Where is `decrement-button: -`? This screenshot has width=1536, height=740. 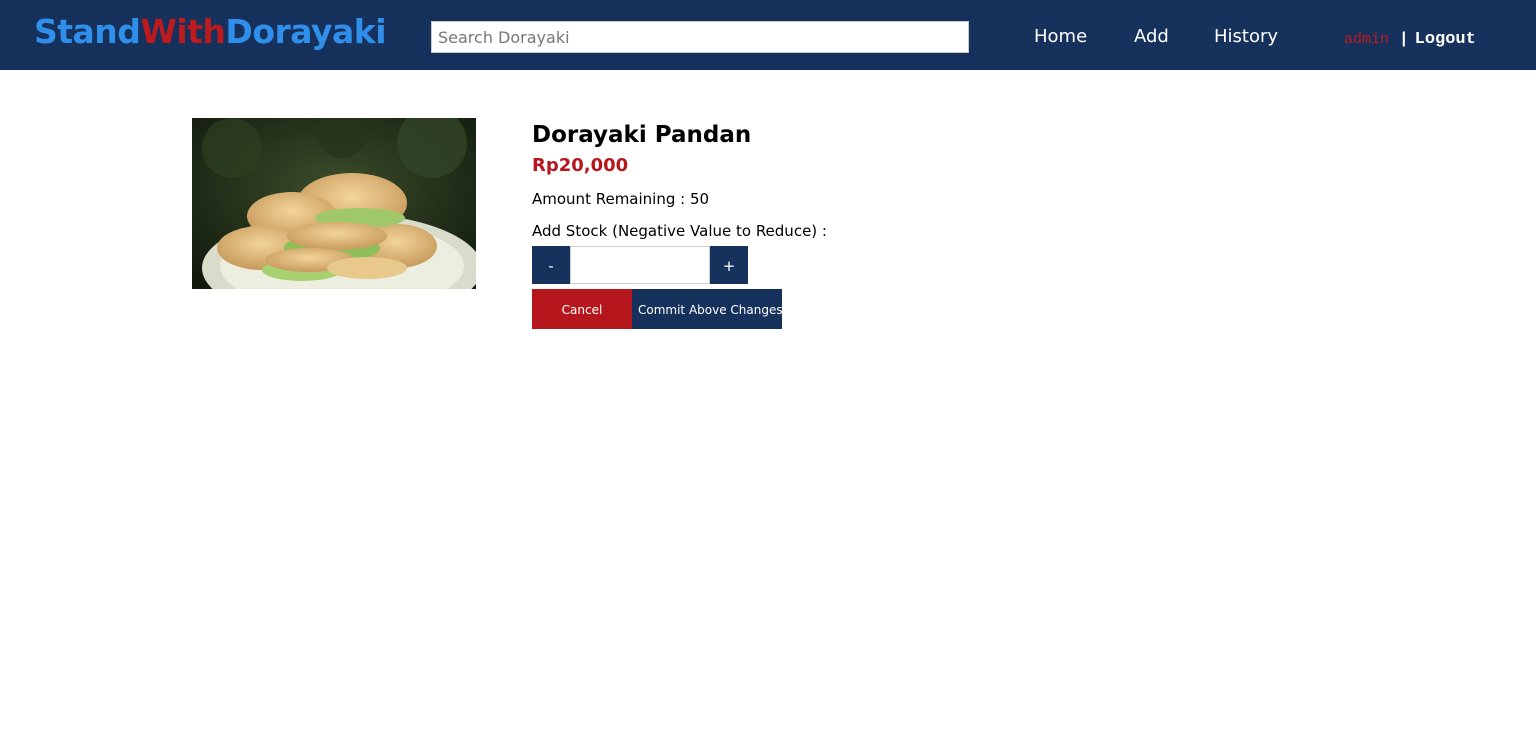
decrement-button: - is located at coordinates (551, 265).